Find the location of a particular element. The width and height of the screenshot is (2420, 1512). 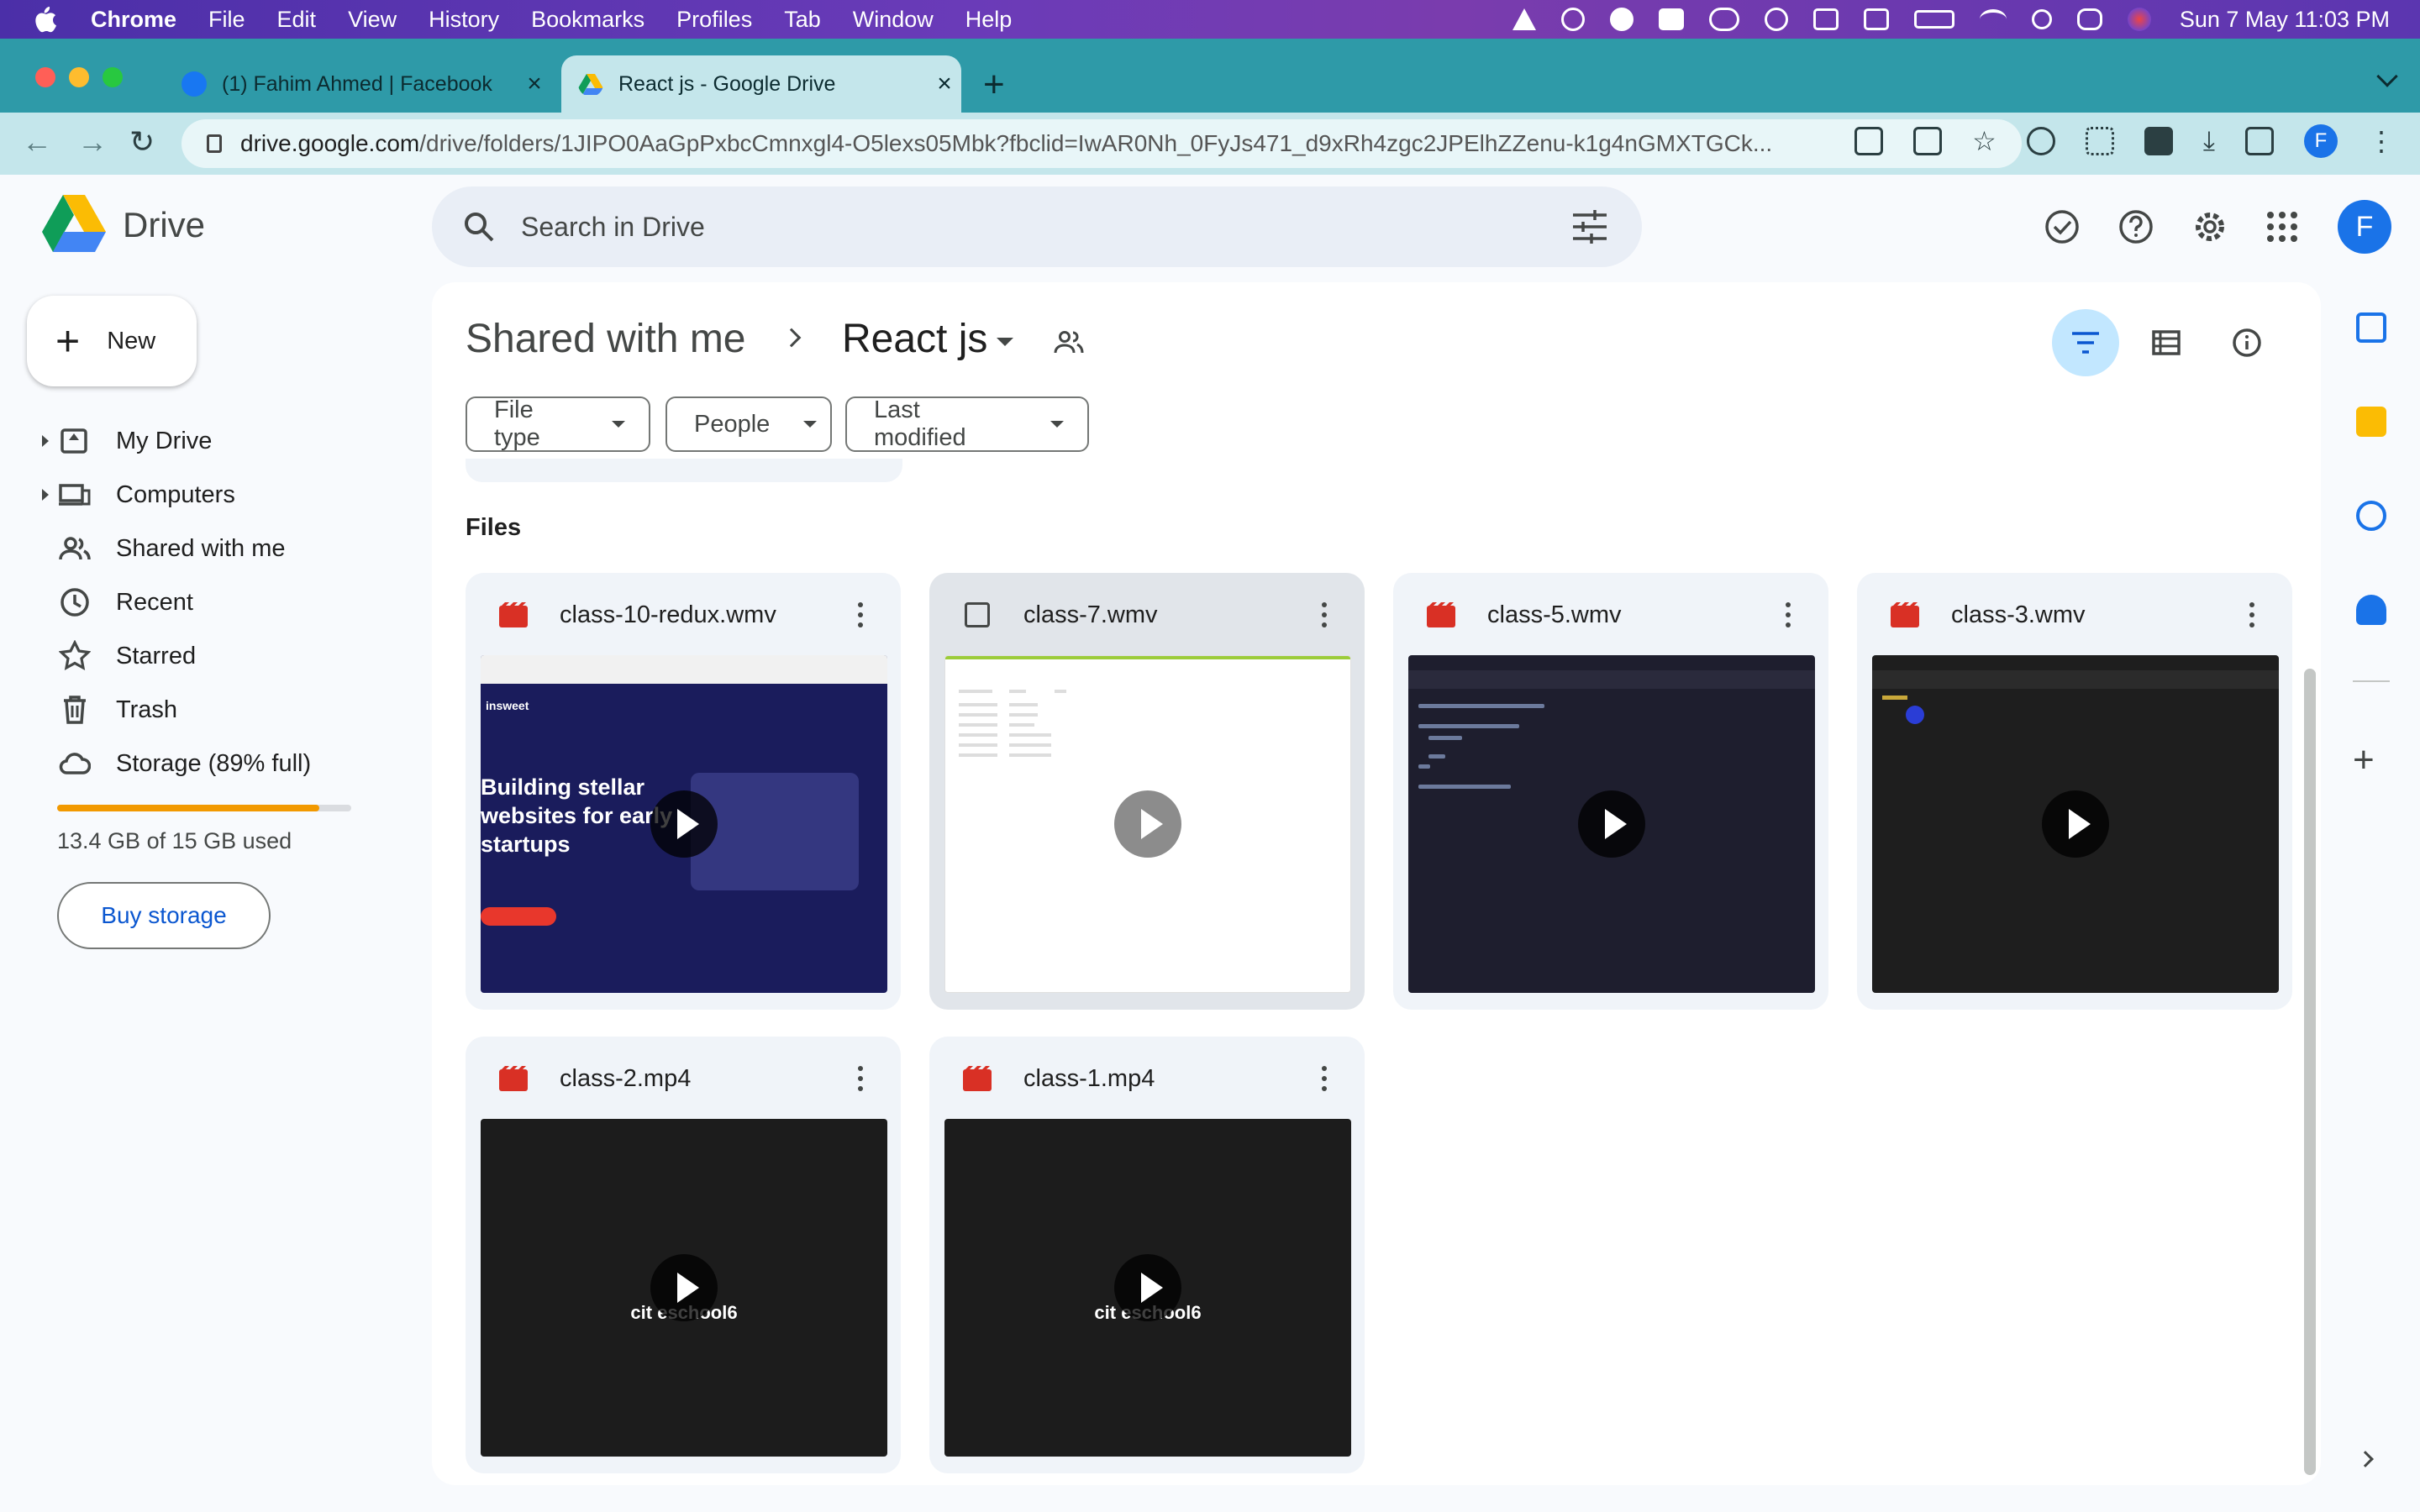

tab-google-drive: React js - Google Drive × is located at coordinates (761, 84).